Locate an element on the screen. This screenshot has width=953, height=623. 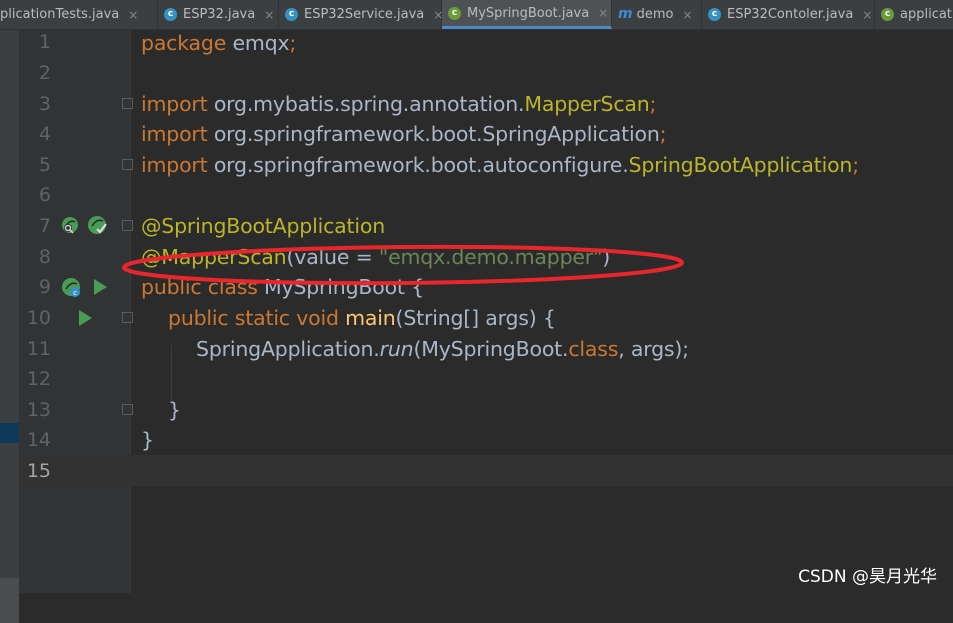
watermark: CSDN @昊月光华 is located at coordinates (867, 577).